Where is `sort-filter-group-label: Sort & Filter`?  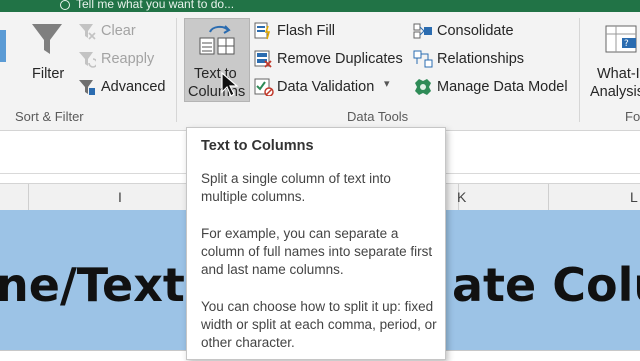
sort-filter-group-label: Sort & Filter is located at coordinates (49, 116).